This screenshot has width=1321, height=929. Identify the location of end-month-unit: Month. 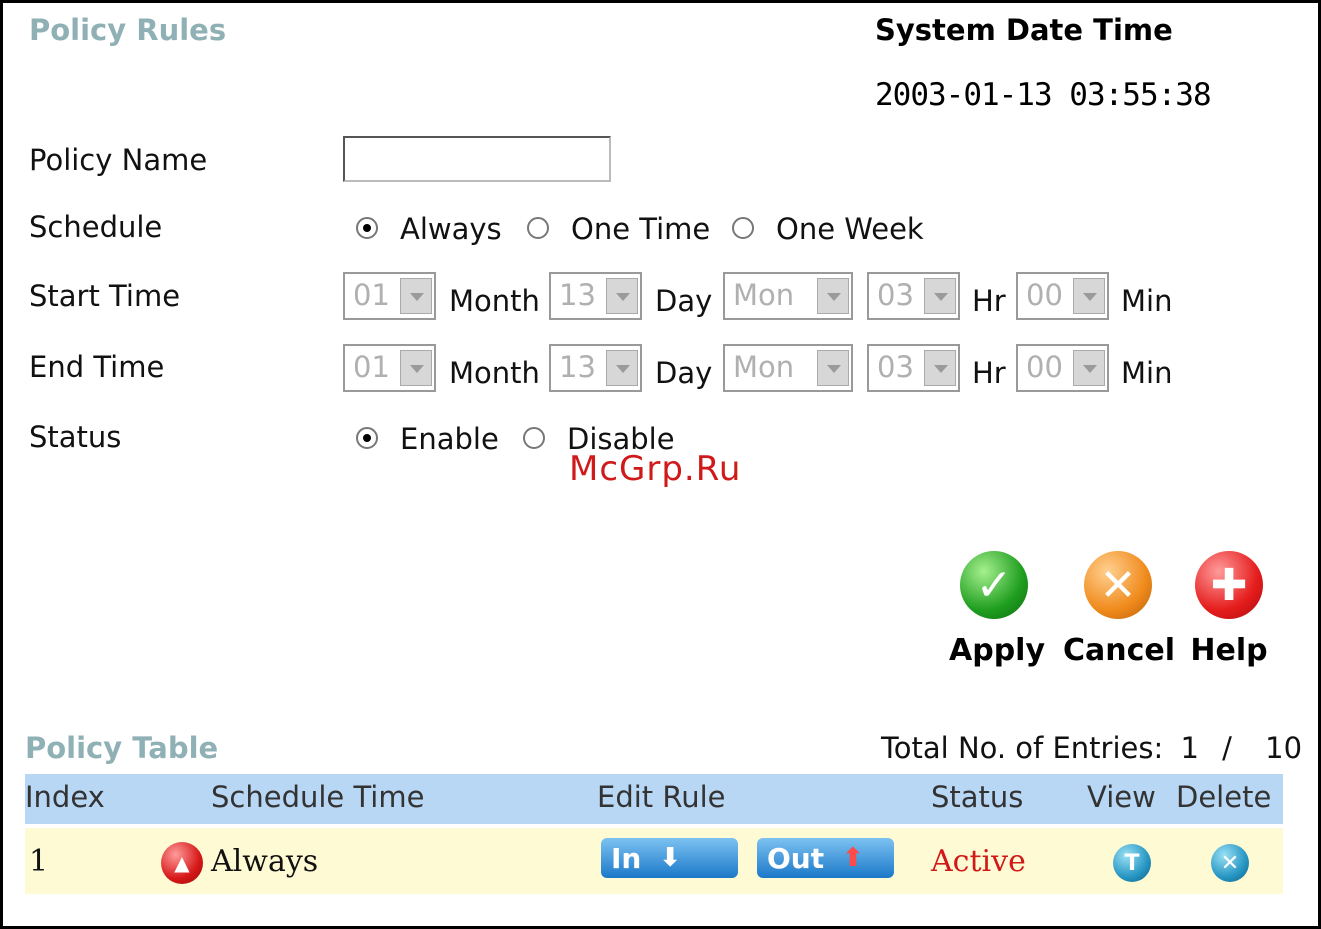
(494, 373).